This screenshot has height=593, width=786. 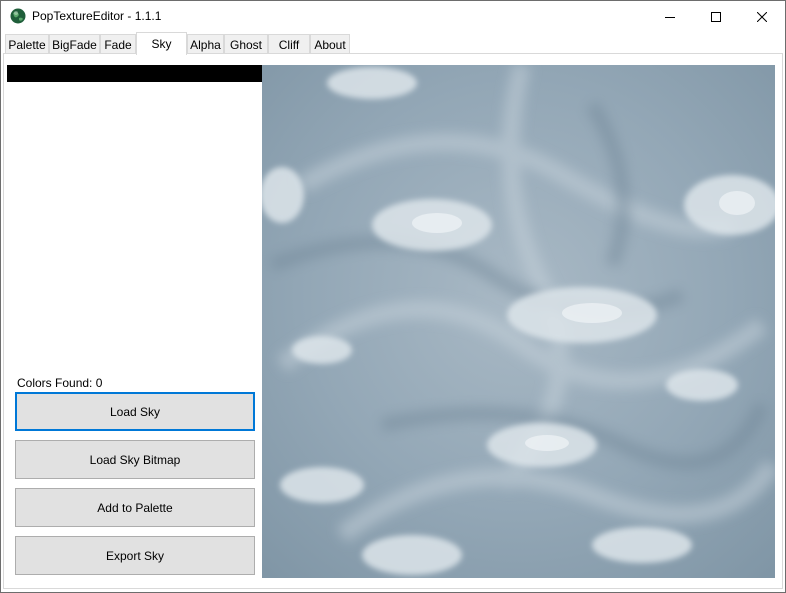 What do you see at coordinates (27, 44) in the screenshot?
I see `tab-palette: Palette` at bounding box center [27, 44].